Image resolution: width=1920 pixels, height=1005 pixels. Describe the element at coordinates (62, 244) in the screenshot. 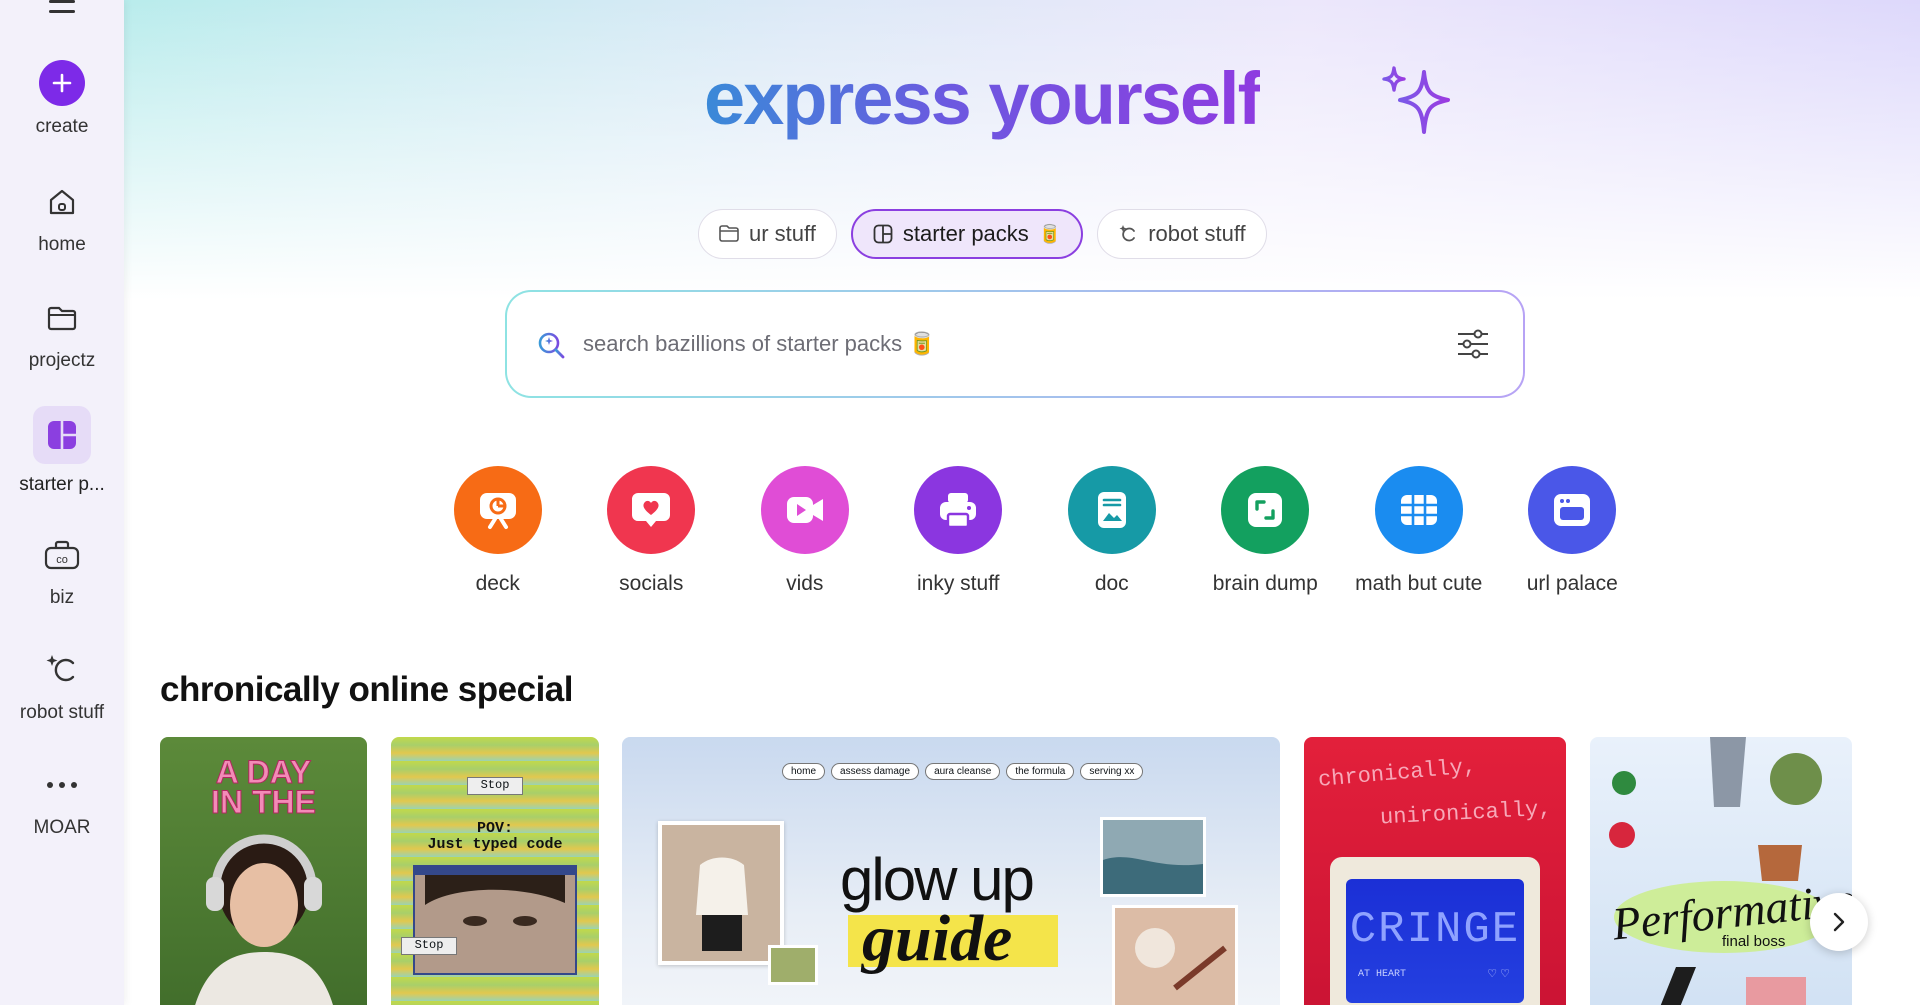

I see `sidebar-item-label: home` at that location.